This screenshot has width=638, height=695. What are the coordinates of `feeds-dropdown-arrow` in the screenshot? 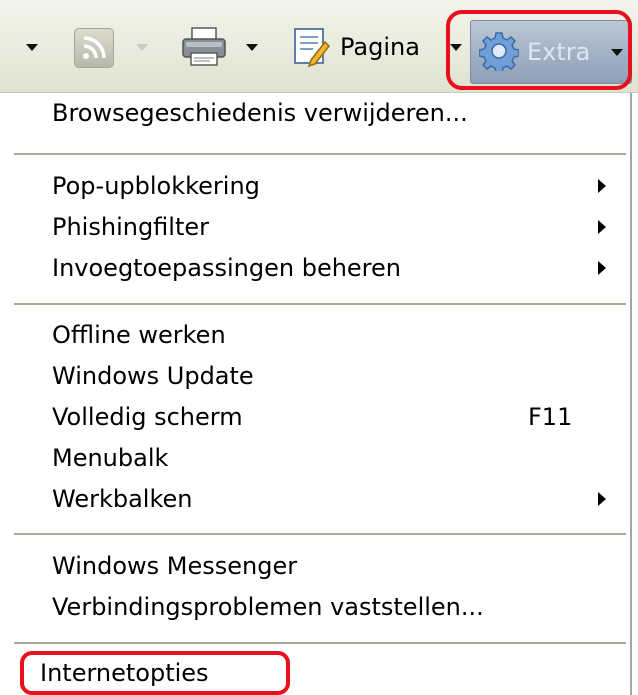 It's located at (142, 47).